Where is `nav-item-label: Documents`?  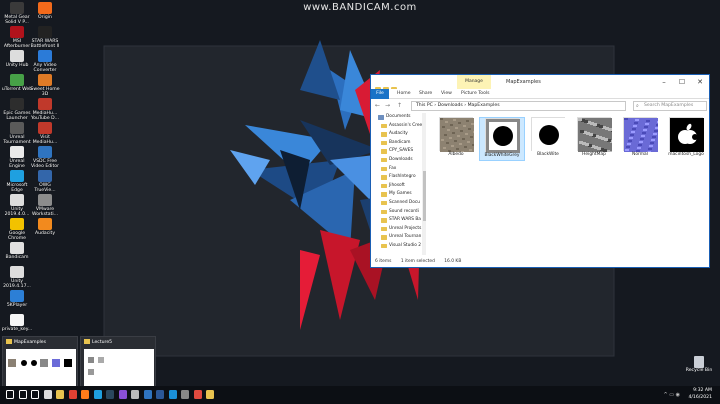
nav-item-label: Documents is located at coordinates (398, 116).